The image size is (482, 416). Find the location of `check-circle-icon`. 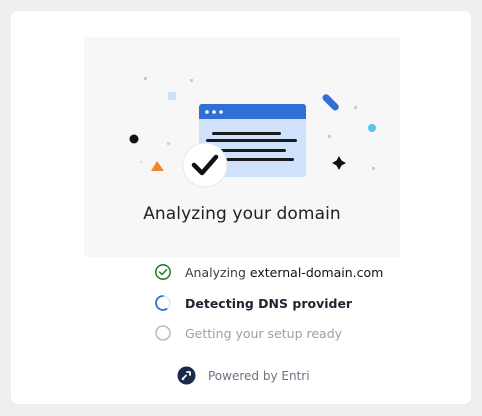

check-circle-icon is located at coordinates (163, 272).